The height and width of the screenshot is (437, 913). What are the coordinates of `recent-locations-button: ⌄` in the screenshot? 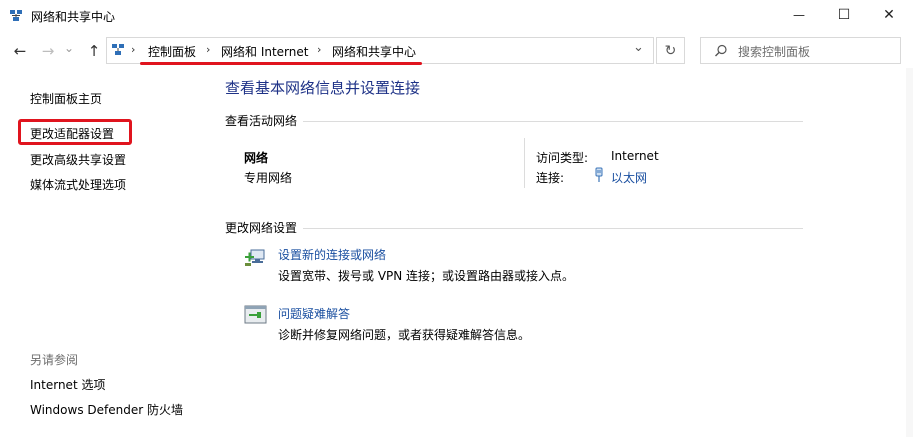 It's located at (69, 48).